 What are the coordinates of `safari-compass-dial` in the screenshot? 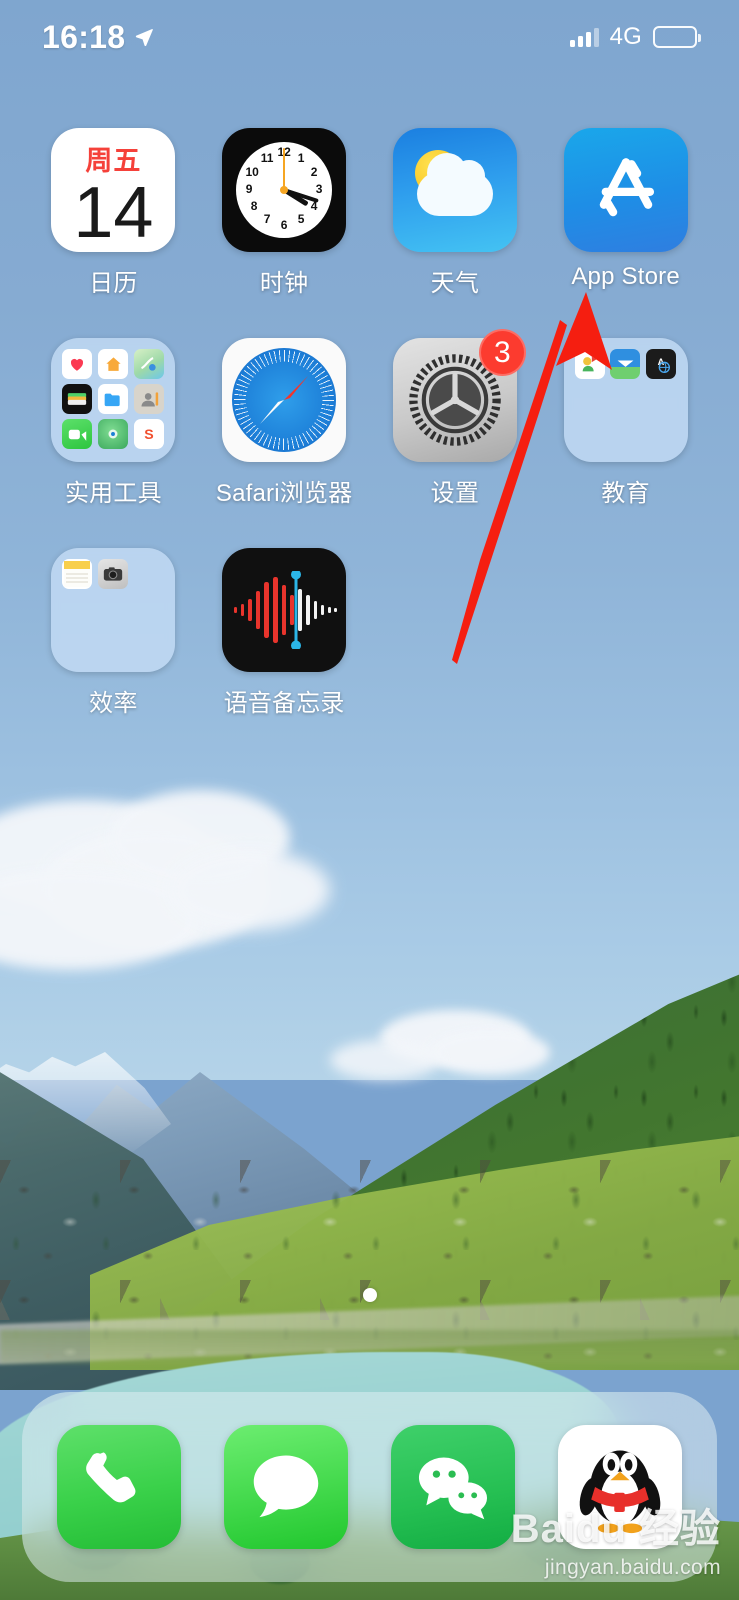 It's located at (284, 400).